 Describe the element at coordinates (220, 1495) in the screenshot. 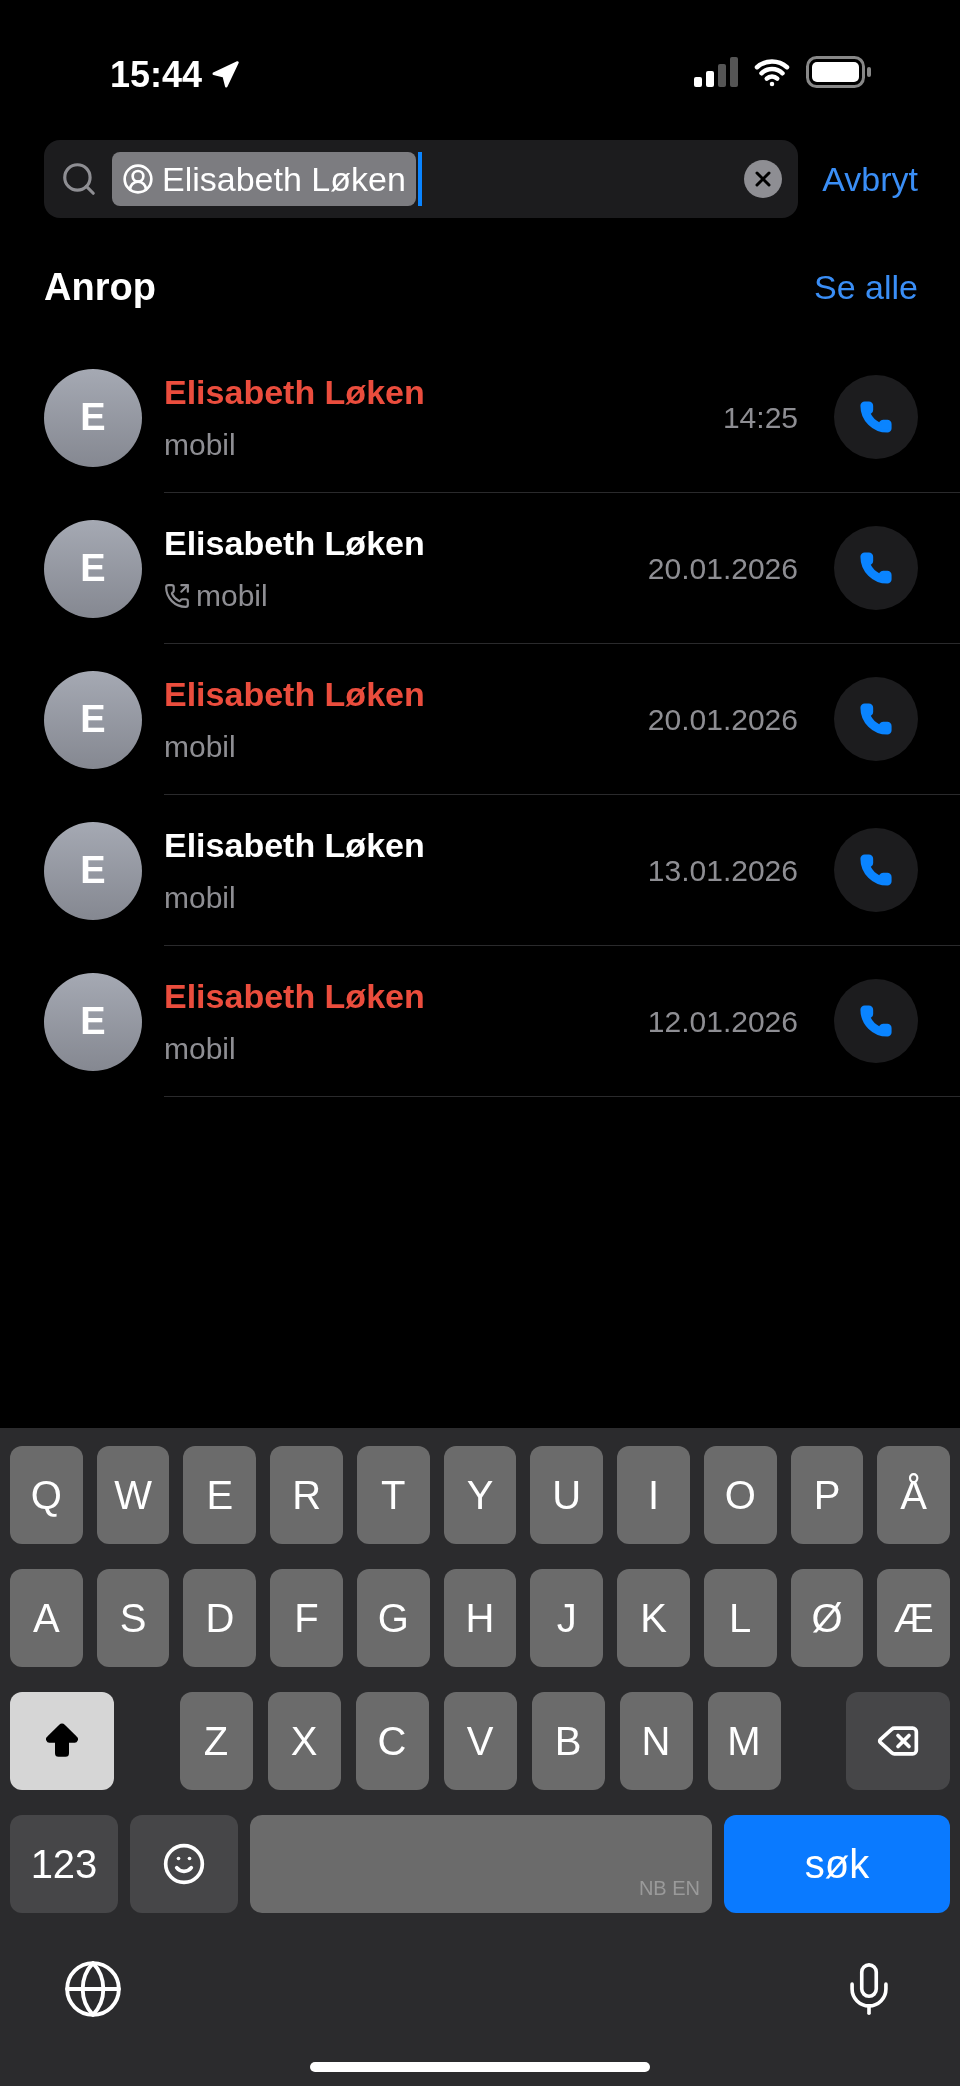

I see `letter-key: E` at that location.